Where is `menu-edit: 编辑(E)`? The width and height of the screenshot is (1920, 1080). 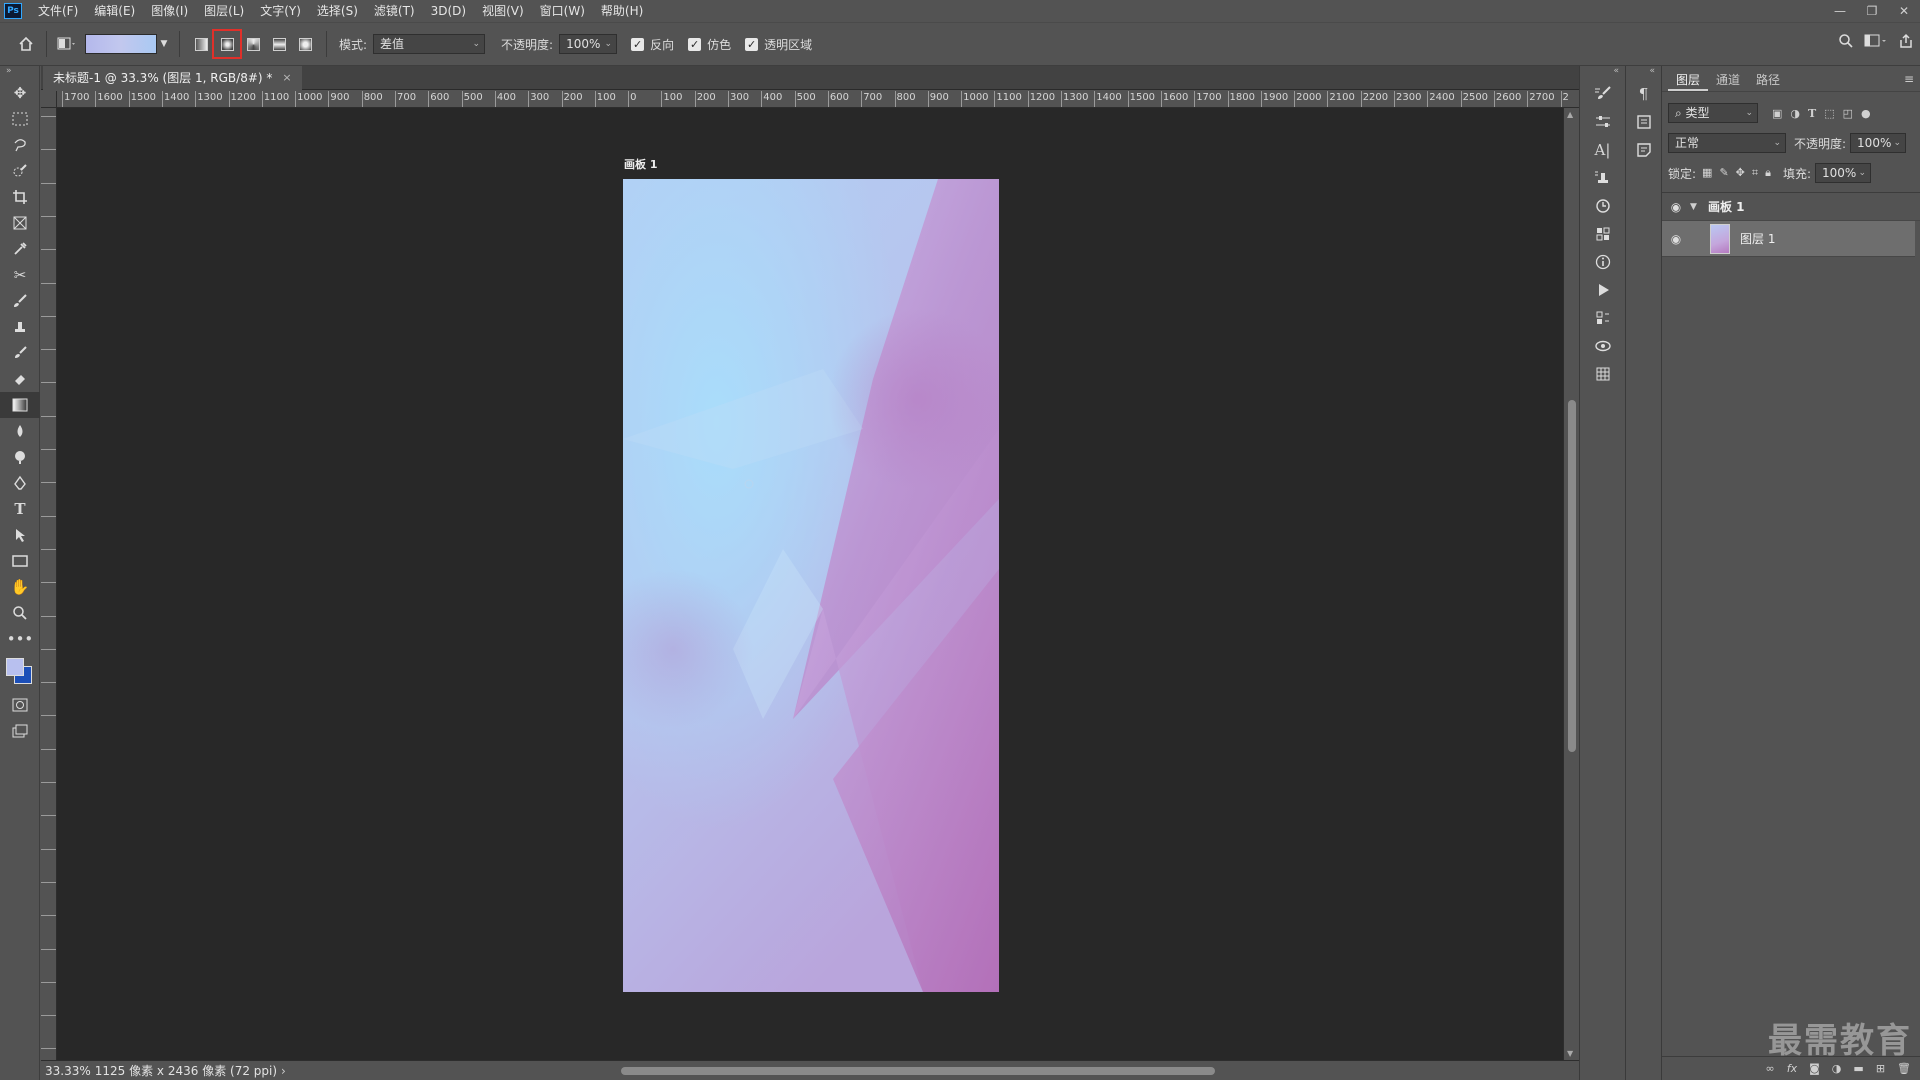 menu-edit: 编辑(E) is located at coordinates (114, 11).